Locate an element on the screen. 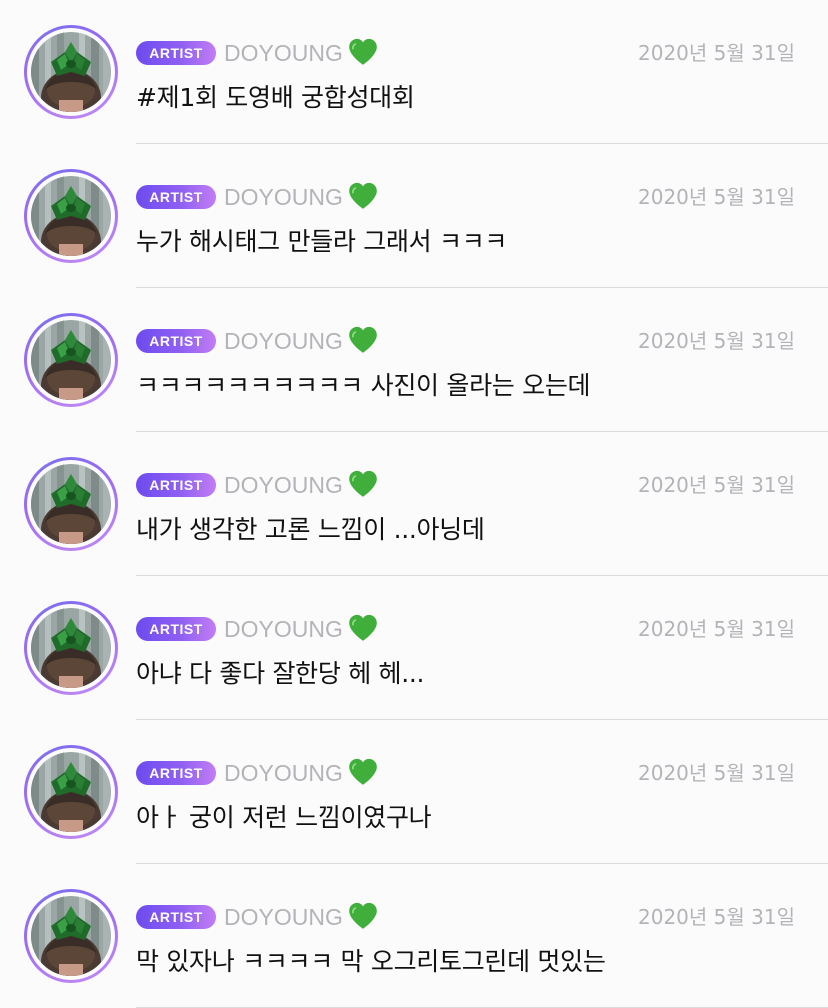  message-text: 누가 해시태그 만들라 그래서 ㅋㅋㅋ is located at coordinates (322, 241).